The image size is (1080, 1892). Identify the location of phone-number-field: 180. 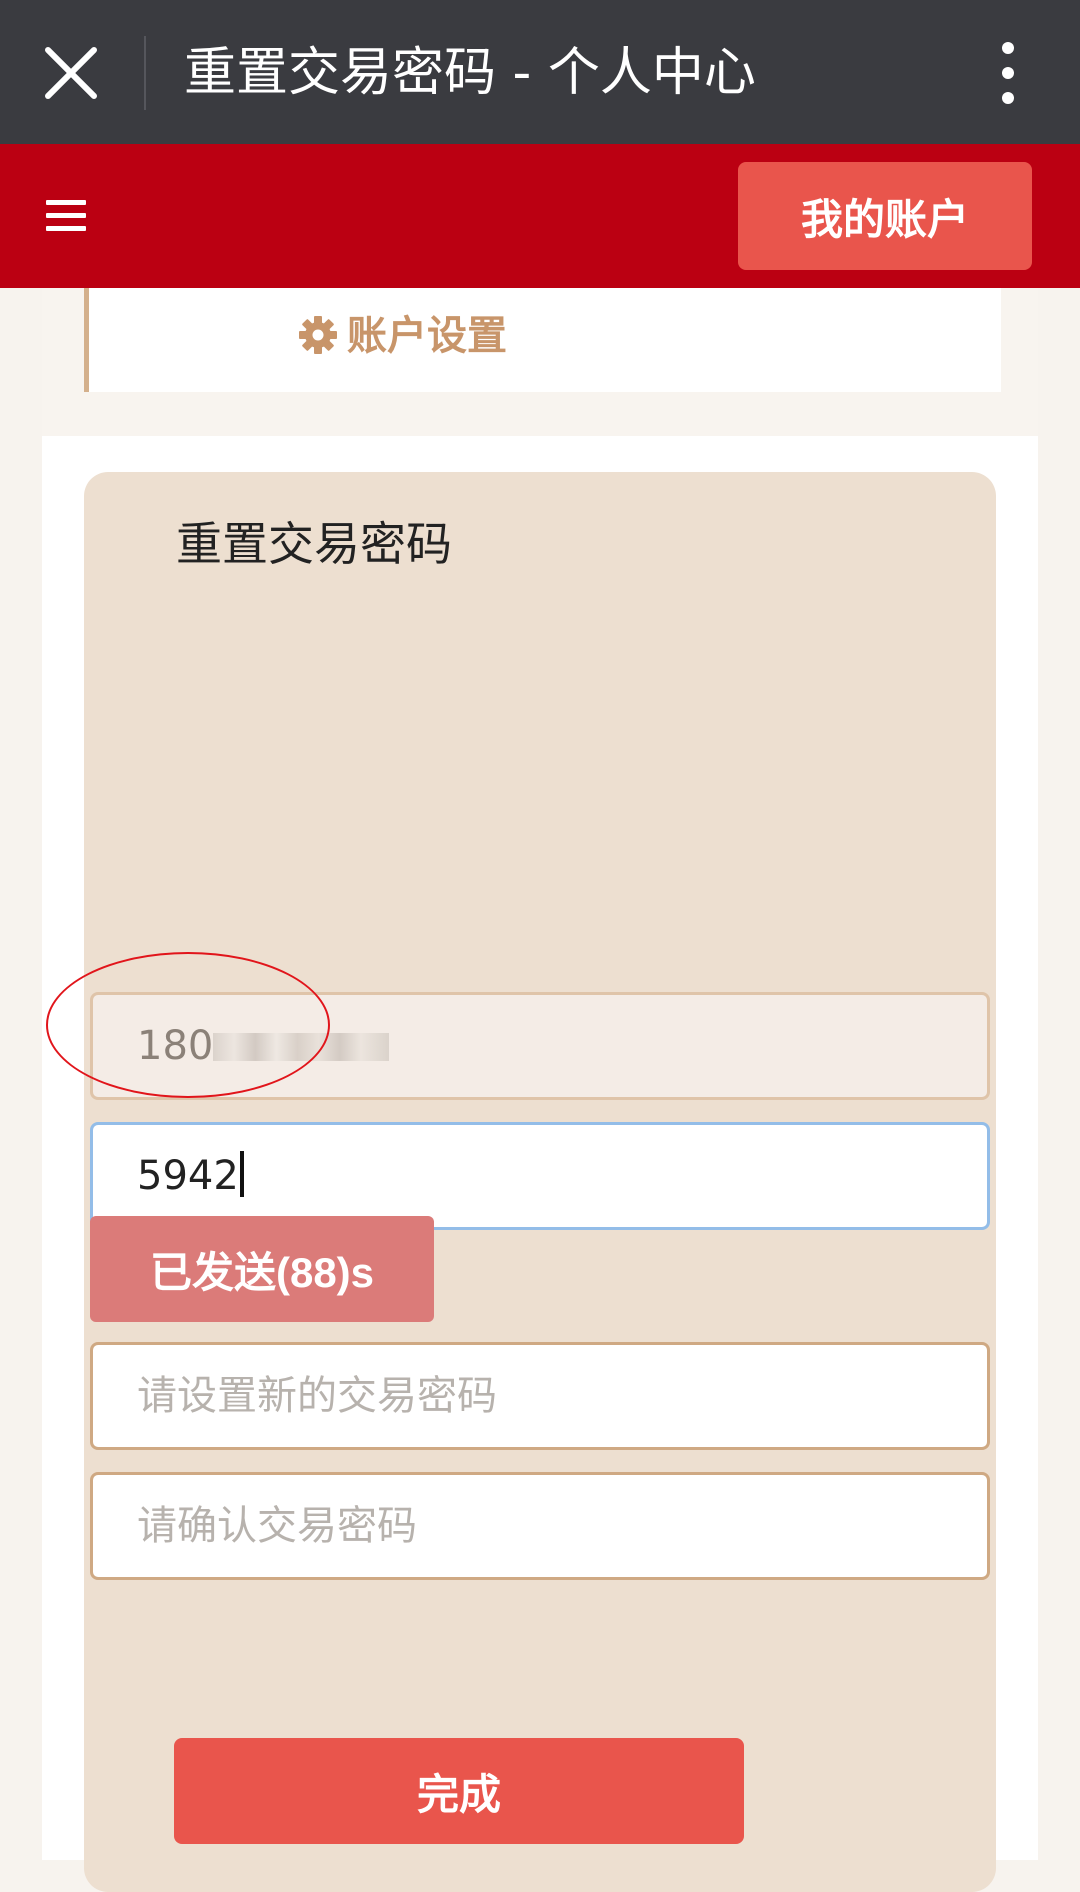
(540, 1046).